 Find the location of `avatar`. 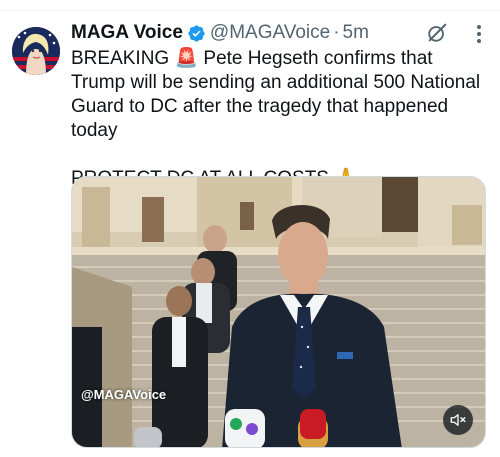

avatar is located at coordinates (36, 51).